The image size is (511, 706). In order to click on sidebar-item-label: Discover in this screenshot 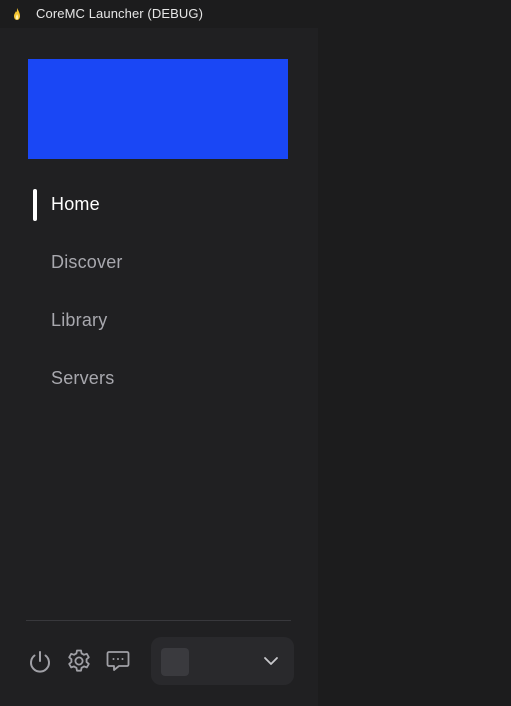, I will do `click(87, 262)`.